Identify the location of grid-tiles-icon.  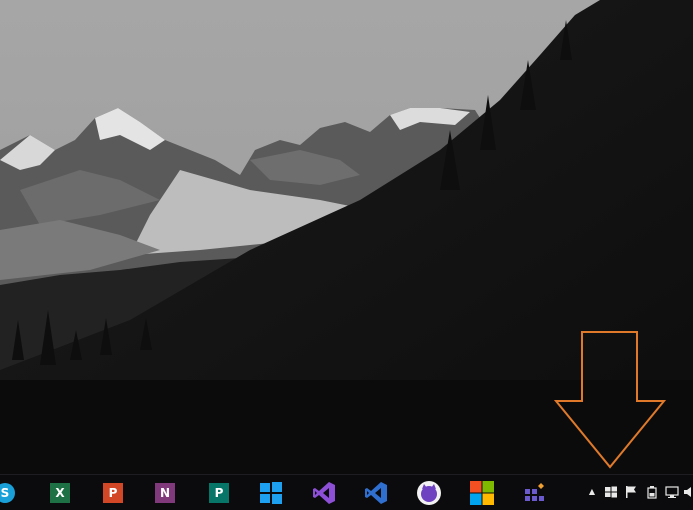
(534, 492).